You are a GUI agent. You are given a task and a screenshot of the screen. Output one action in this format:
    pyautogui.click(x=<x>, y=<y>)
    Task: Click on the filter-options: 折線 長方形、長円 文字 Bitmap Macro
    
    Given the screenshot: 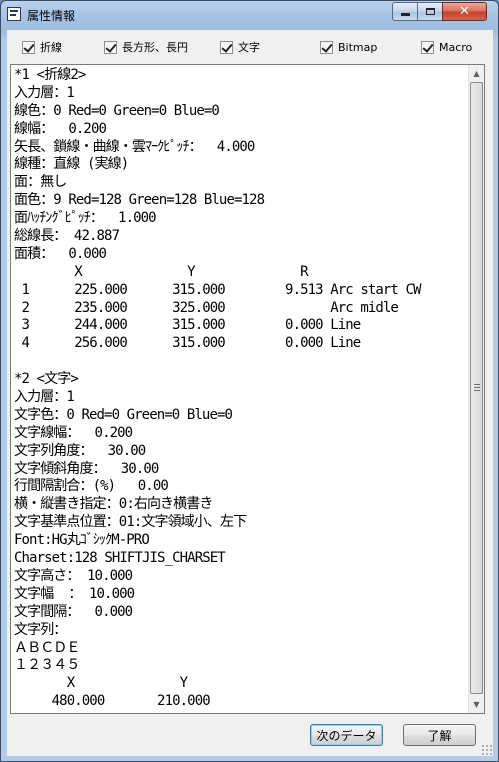 What is the action you would take?
    pyautogui.click(x=250, y=47)
    